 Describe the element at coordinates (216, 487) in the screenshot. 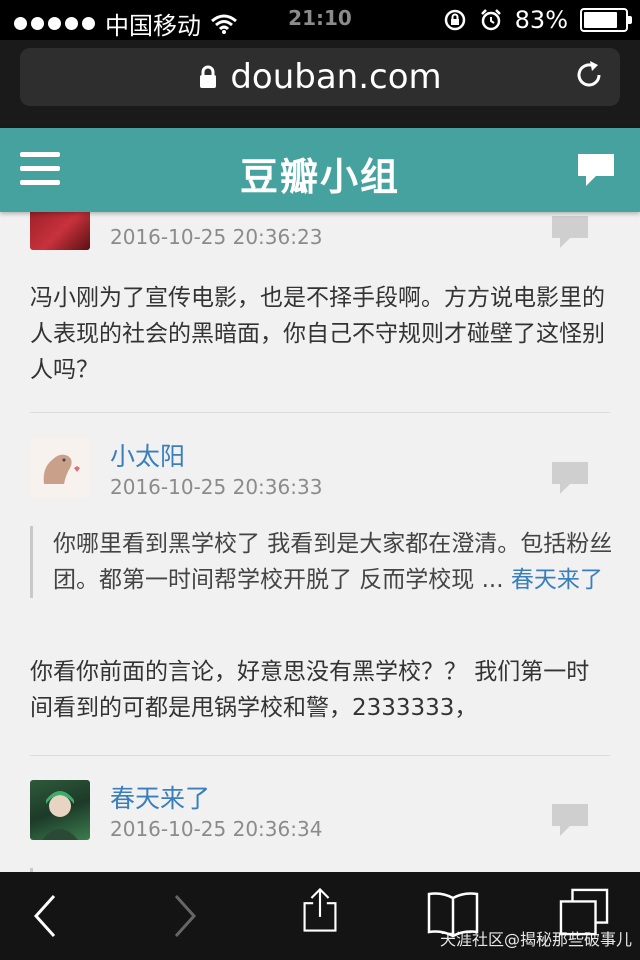

I see `comment-time: 2016-10-25 20:36:33` at that location.